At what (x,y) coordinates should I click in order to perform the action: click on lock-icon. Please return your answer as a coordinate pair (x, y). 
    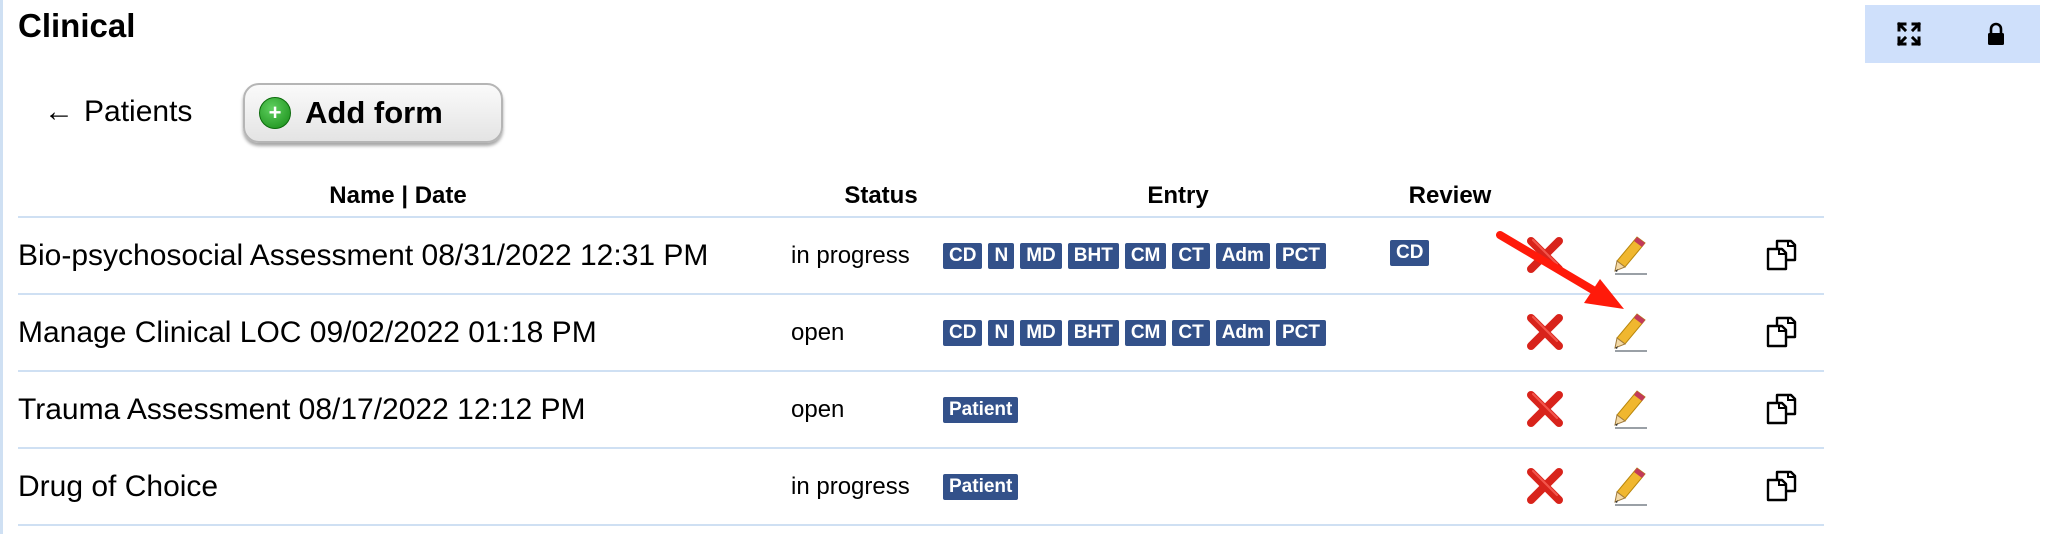
    Looking at the image, I should click on (1996, 33).